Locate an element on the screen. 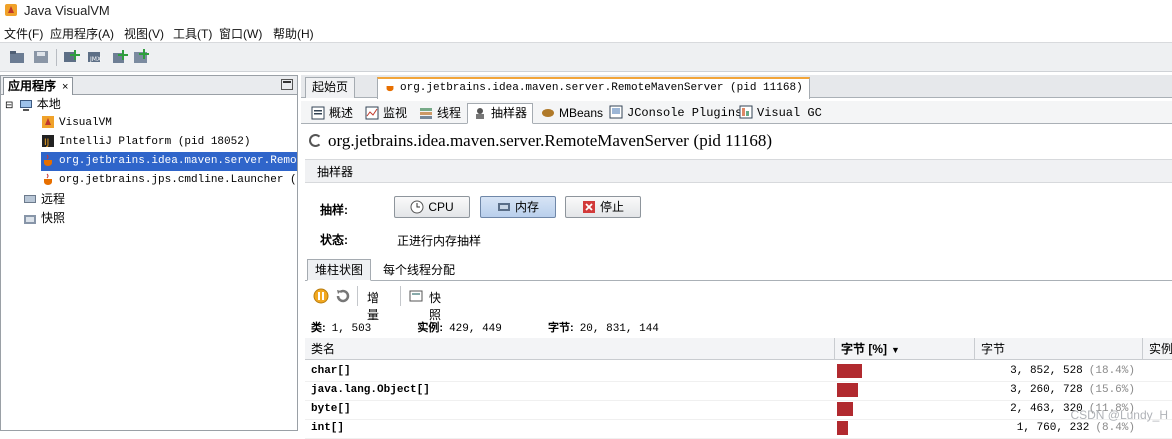  menu-bar: 文件(F) 应用程序(A) 视图(V) 工具(T) 窗口(W) 帮助(H) is located at coordinates (586, 32).